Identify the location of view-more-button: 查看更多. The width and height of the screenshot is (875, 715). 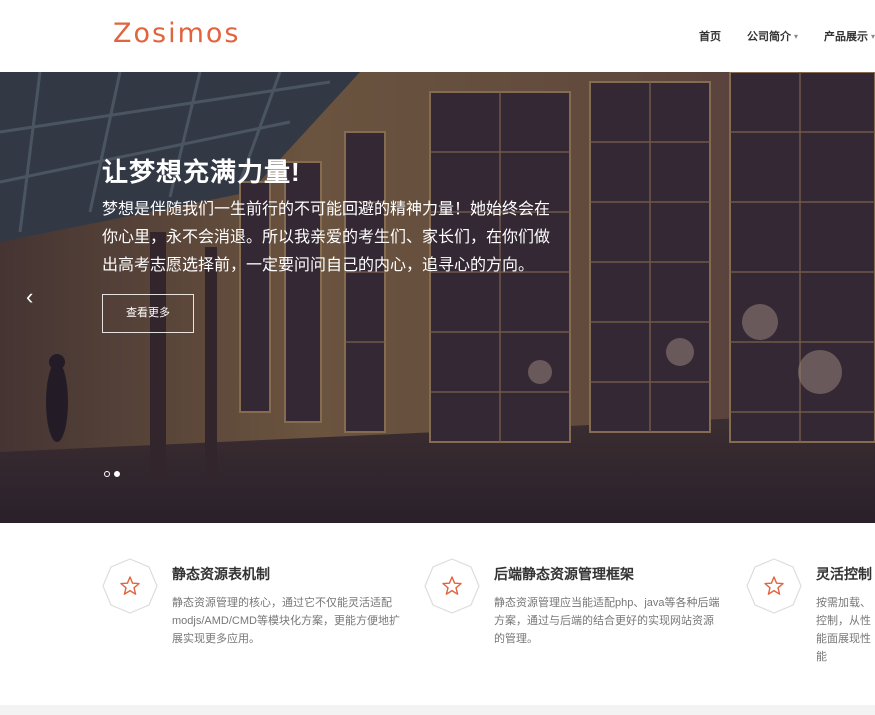
(148, 313).